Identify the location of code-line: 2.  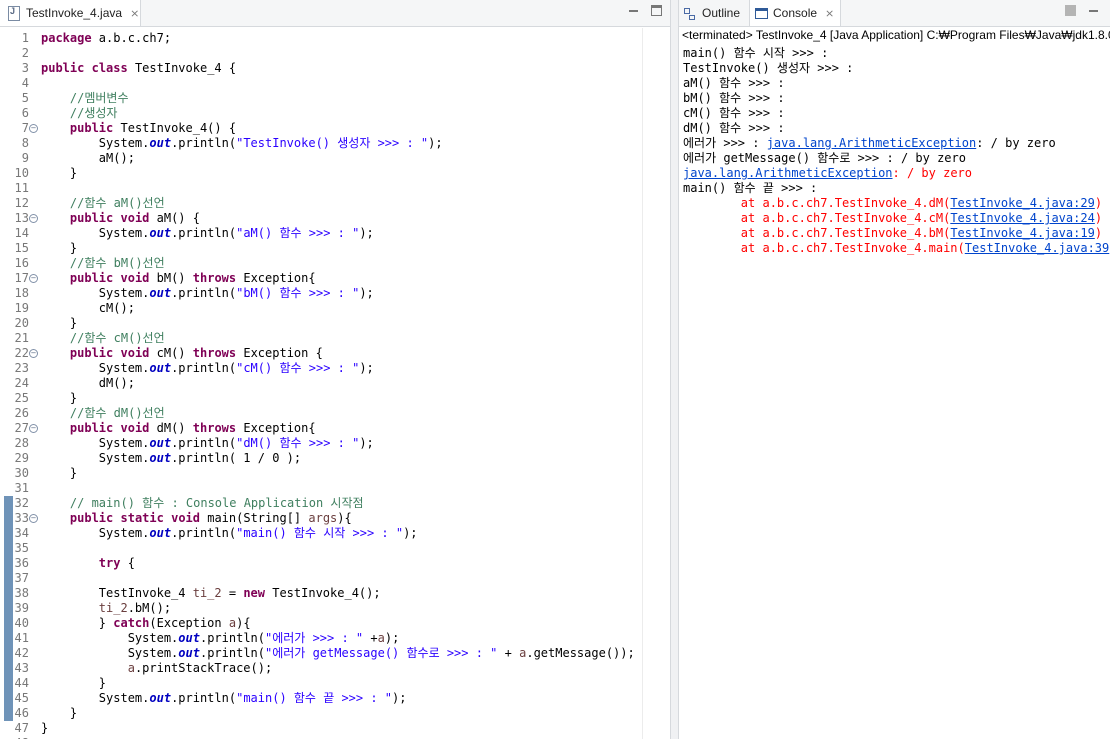
(321, 53).